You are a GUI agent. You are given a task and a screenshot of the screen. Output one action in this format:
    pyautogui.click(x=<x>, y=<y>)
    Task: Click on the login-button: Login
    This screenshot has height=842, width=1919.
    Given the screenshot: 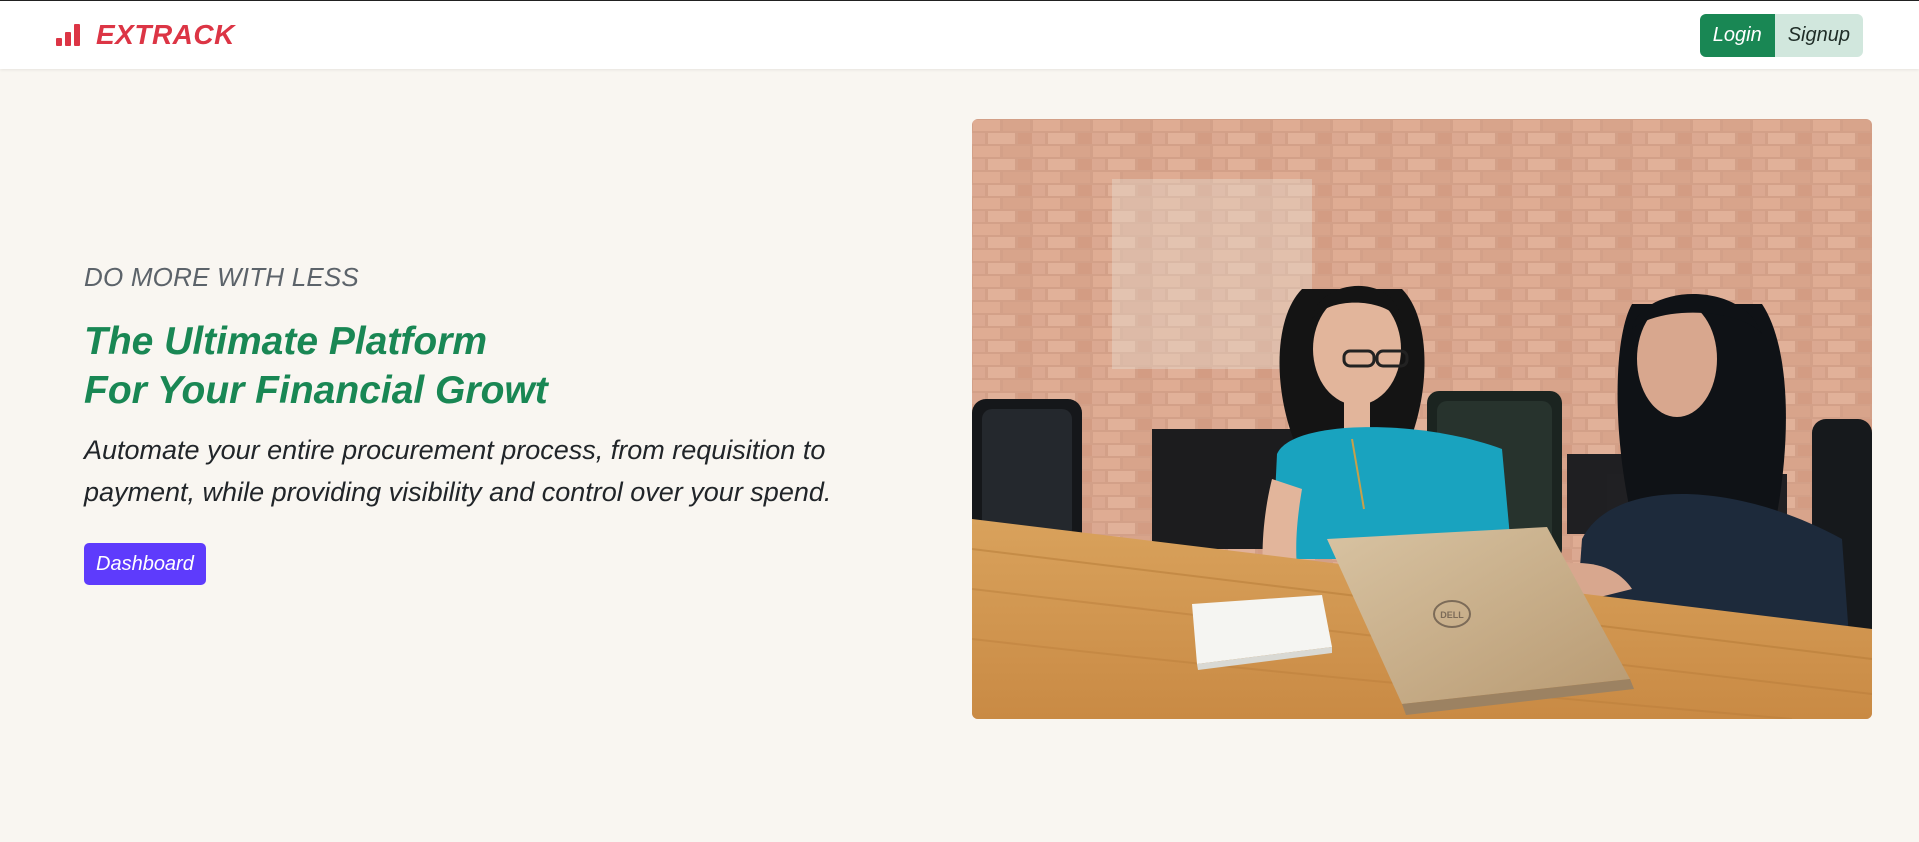 What is the action you would take?
    pyautogui.click(x=1737, y=35)
    